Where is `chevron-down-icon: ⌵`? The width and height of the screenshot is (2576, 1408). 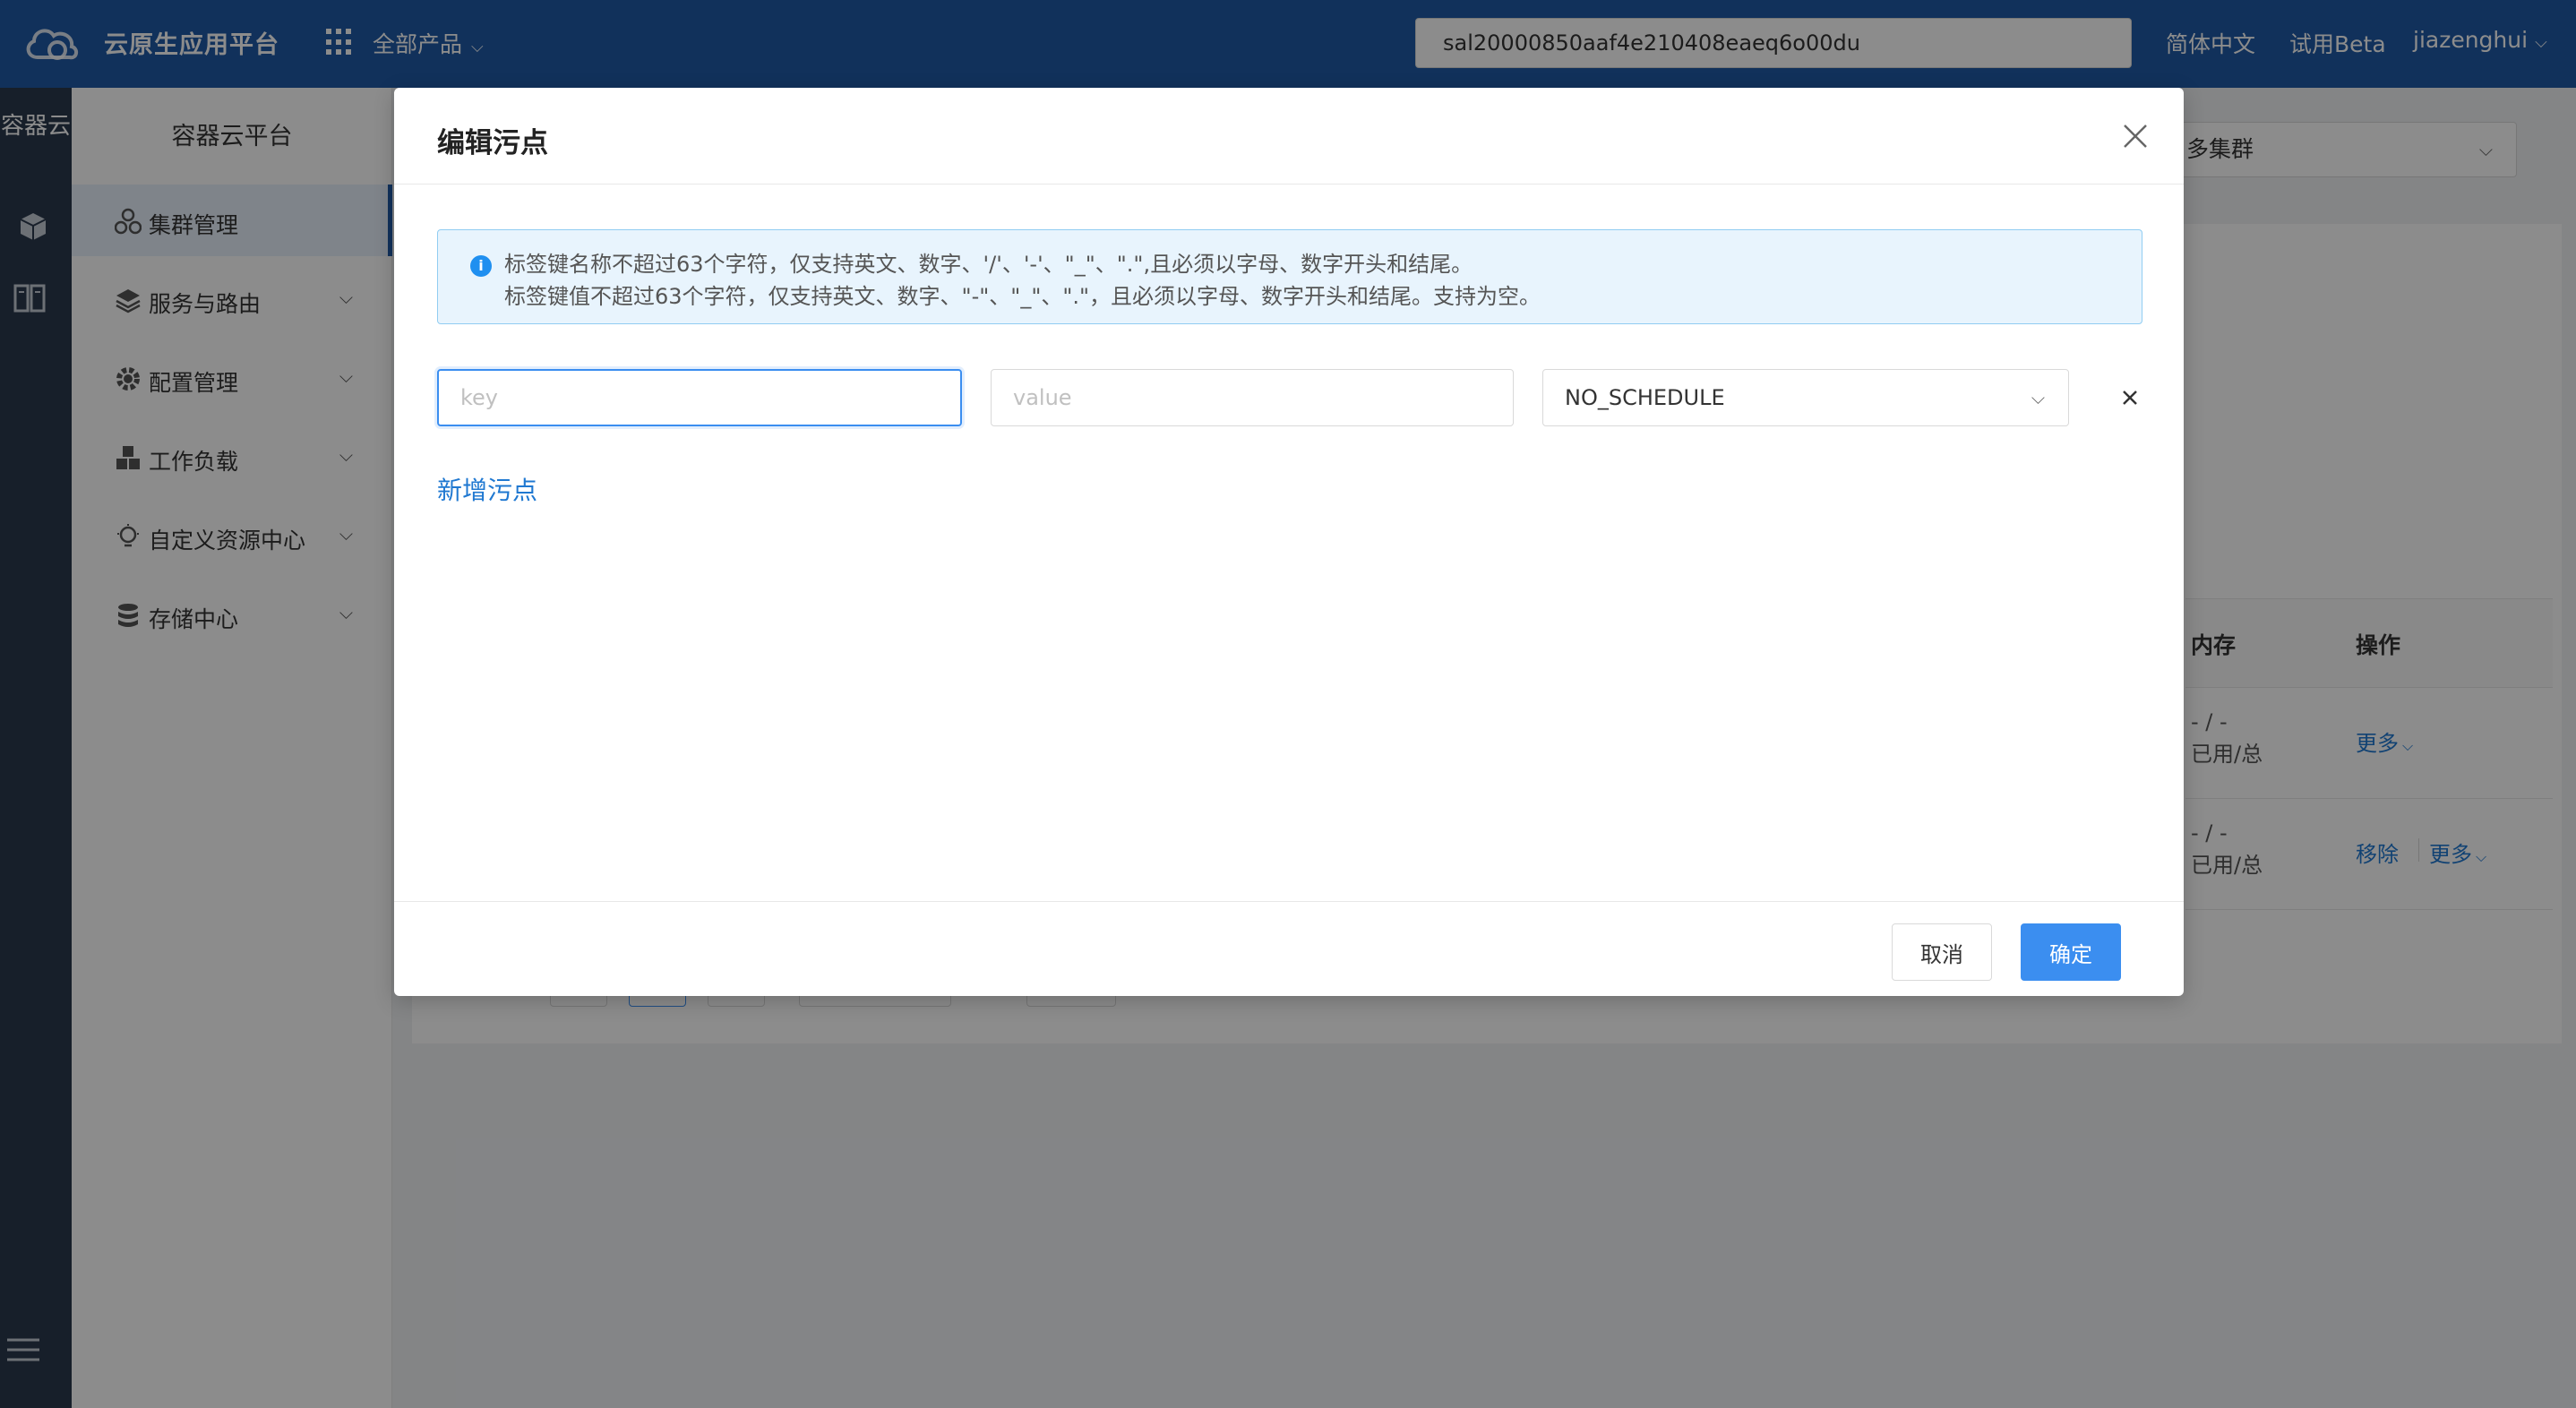 chevron-down-icon: ⌵ is located at coordinates (2038, 397).